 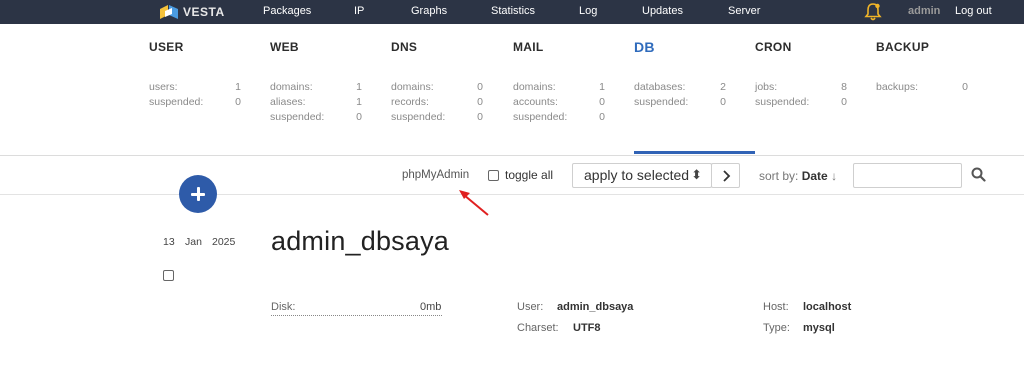 What do you see at coordinates (169, 12) in the screenshot?
I see `vesta-logo-icon` at bounding box center [169, 12].